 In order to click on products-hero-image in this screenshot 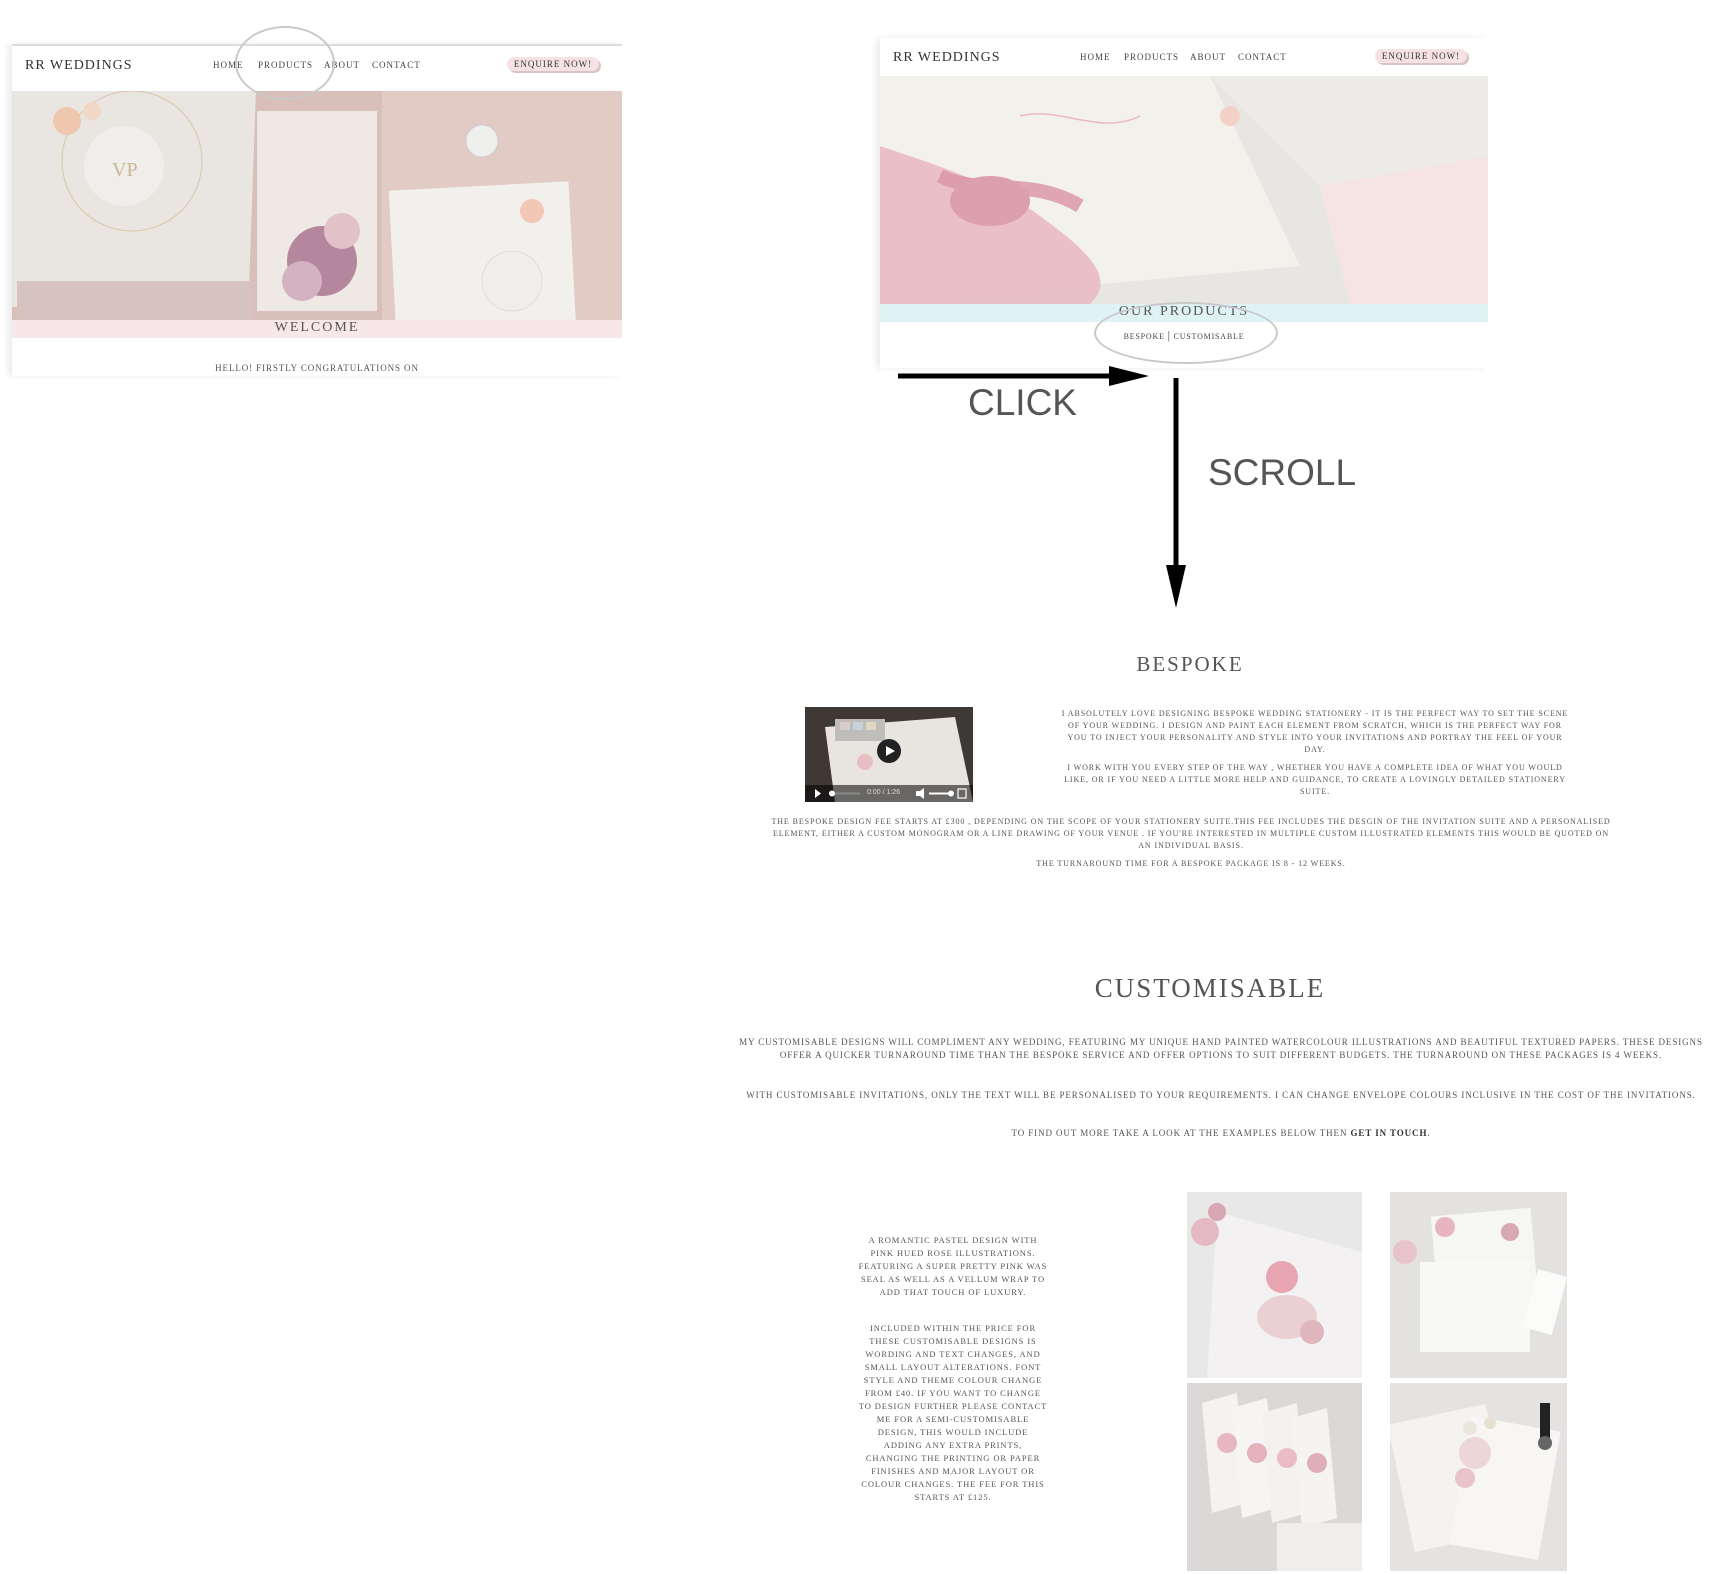, I will do `click(1184, 190)`.